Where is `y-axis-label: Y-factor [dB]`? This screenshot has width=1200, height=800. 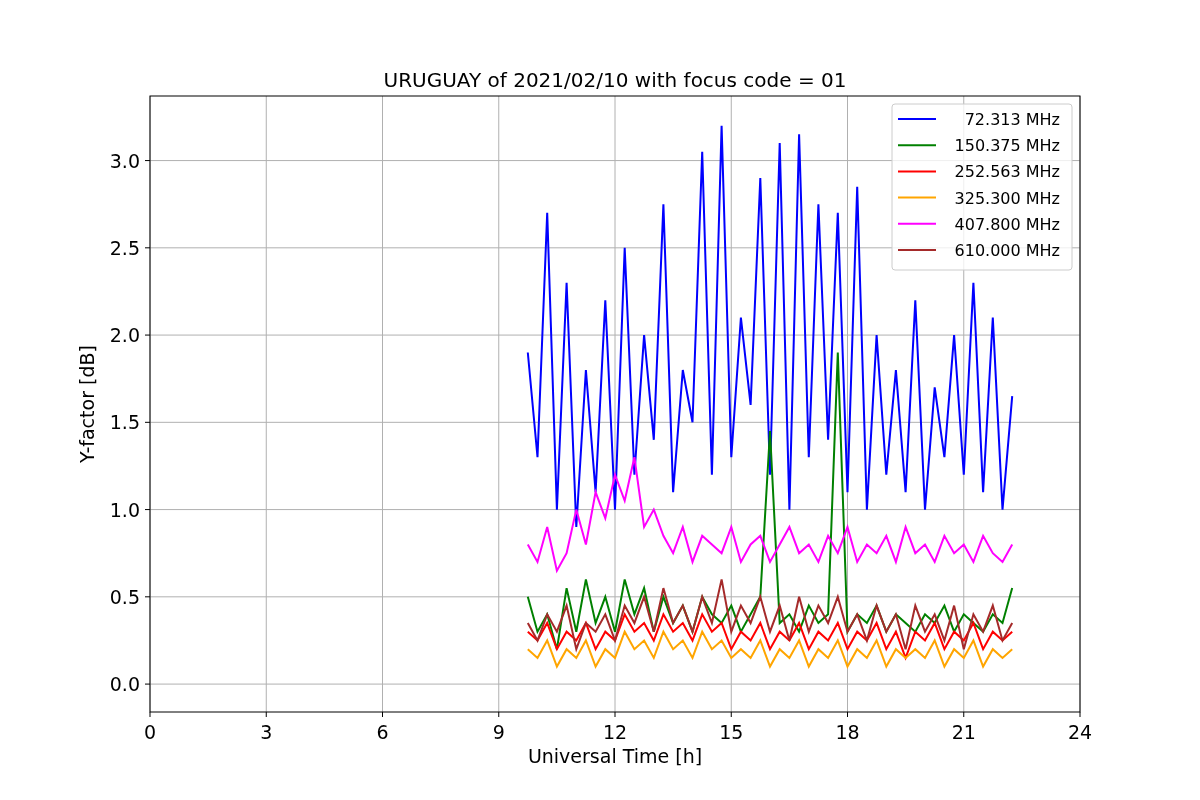
y-axis-label: Y-factor [dB] is located at coordinates (87, 404).